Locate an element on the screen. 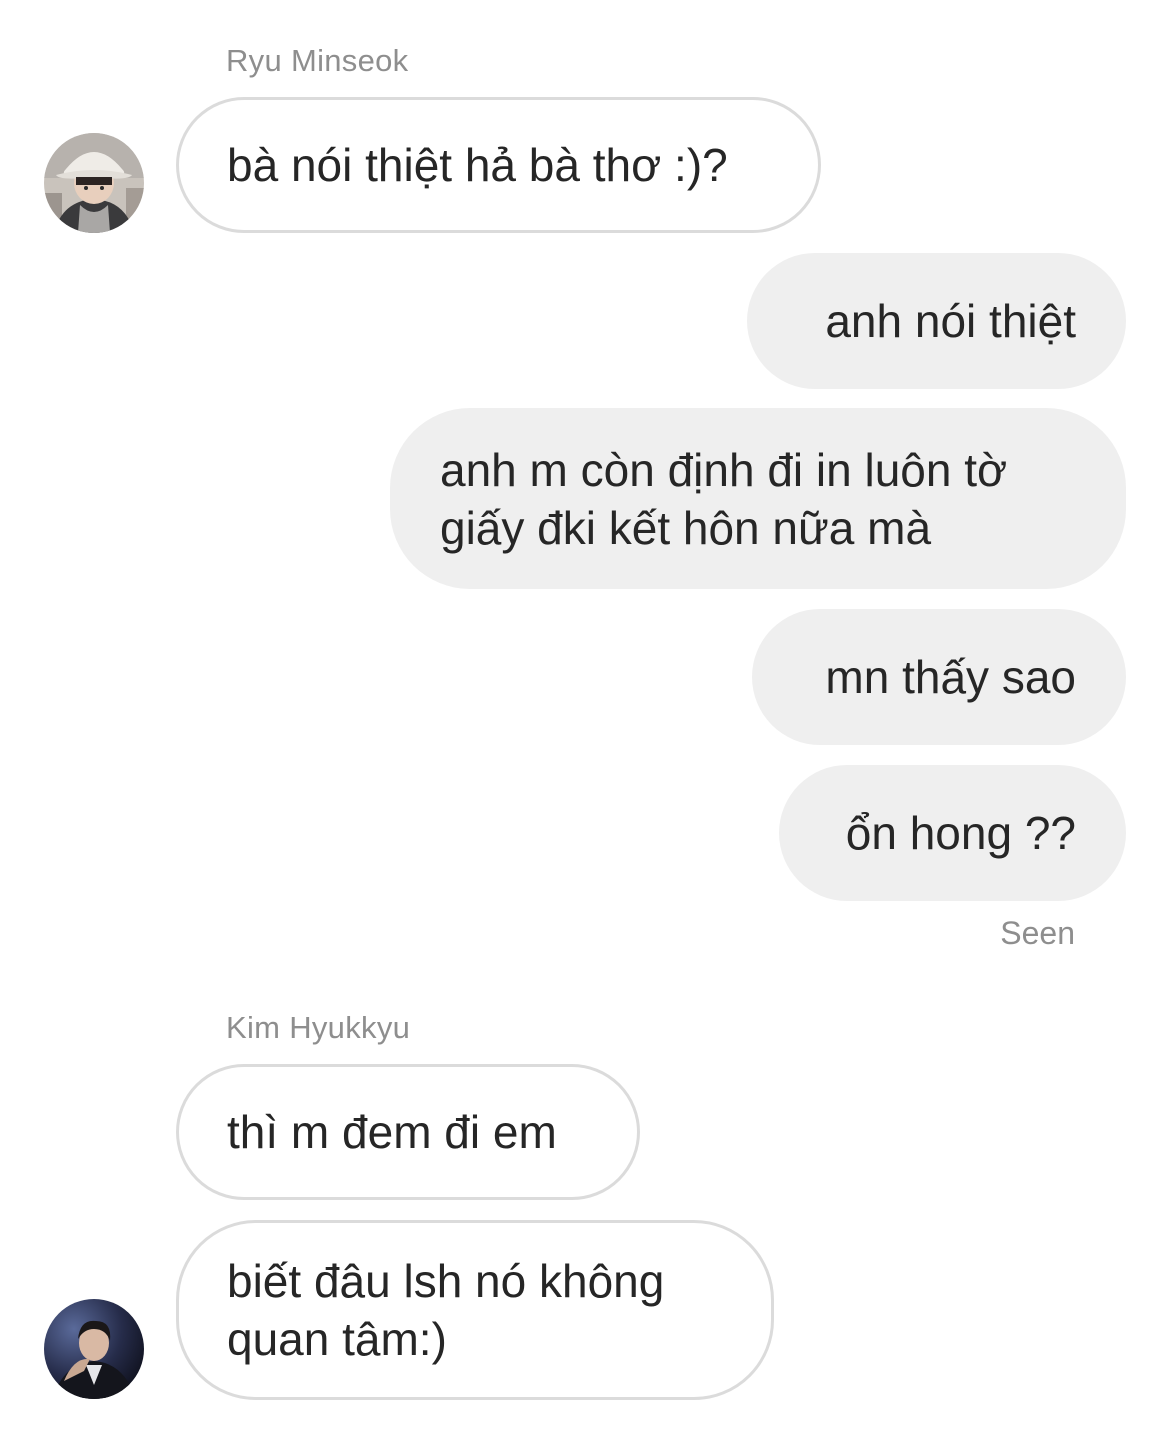 The height and width of the screenshot is (1432, 1170). message-bubble-incoming: thì m đem đi em is located at coordinates (408, 1132).